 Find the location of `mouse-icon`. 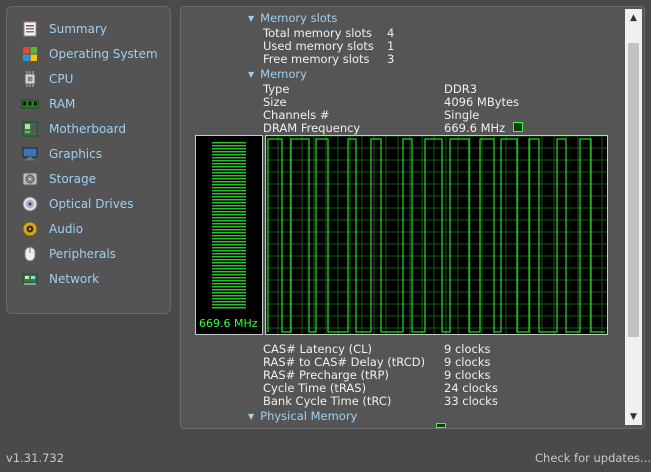

mouse-icon is located at coordinates (30, 254).